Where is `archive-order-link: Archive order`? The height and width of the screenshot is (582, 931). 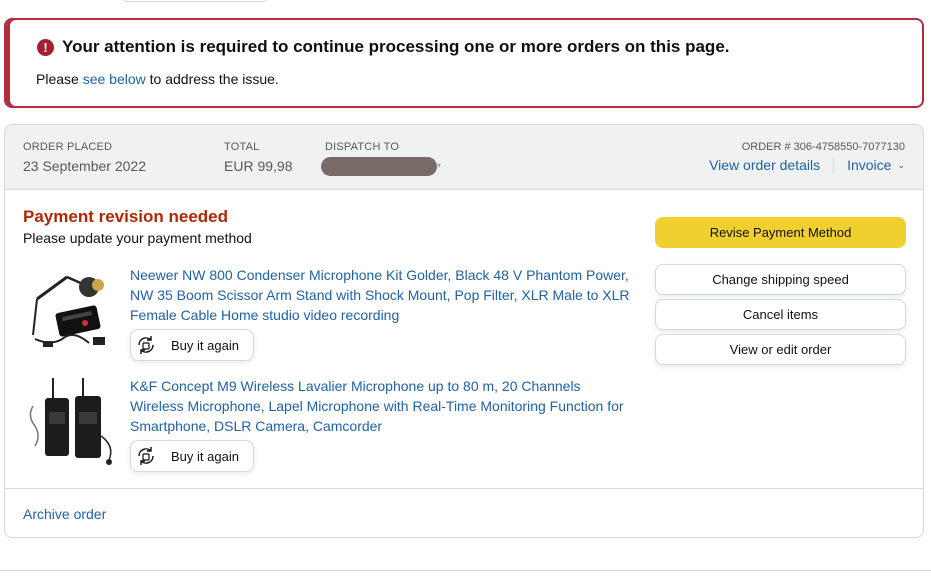
archive-order-link: Archive order is located at coordinates (64, 514).